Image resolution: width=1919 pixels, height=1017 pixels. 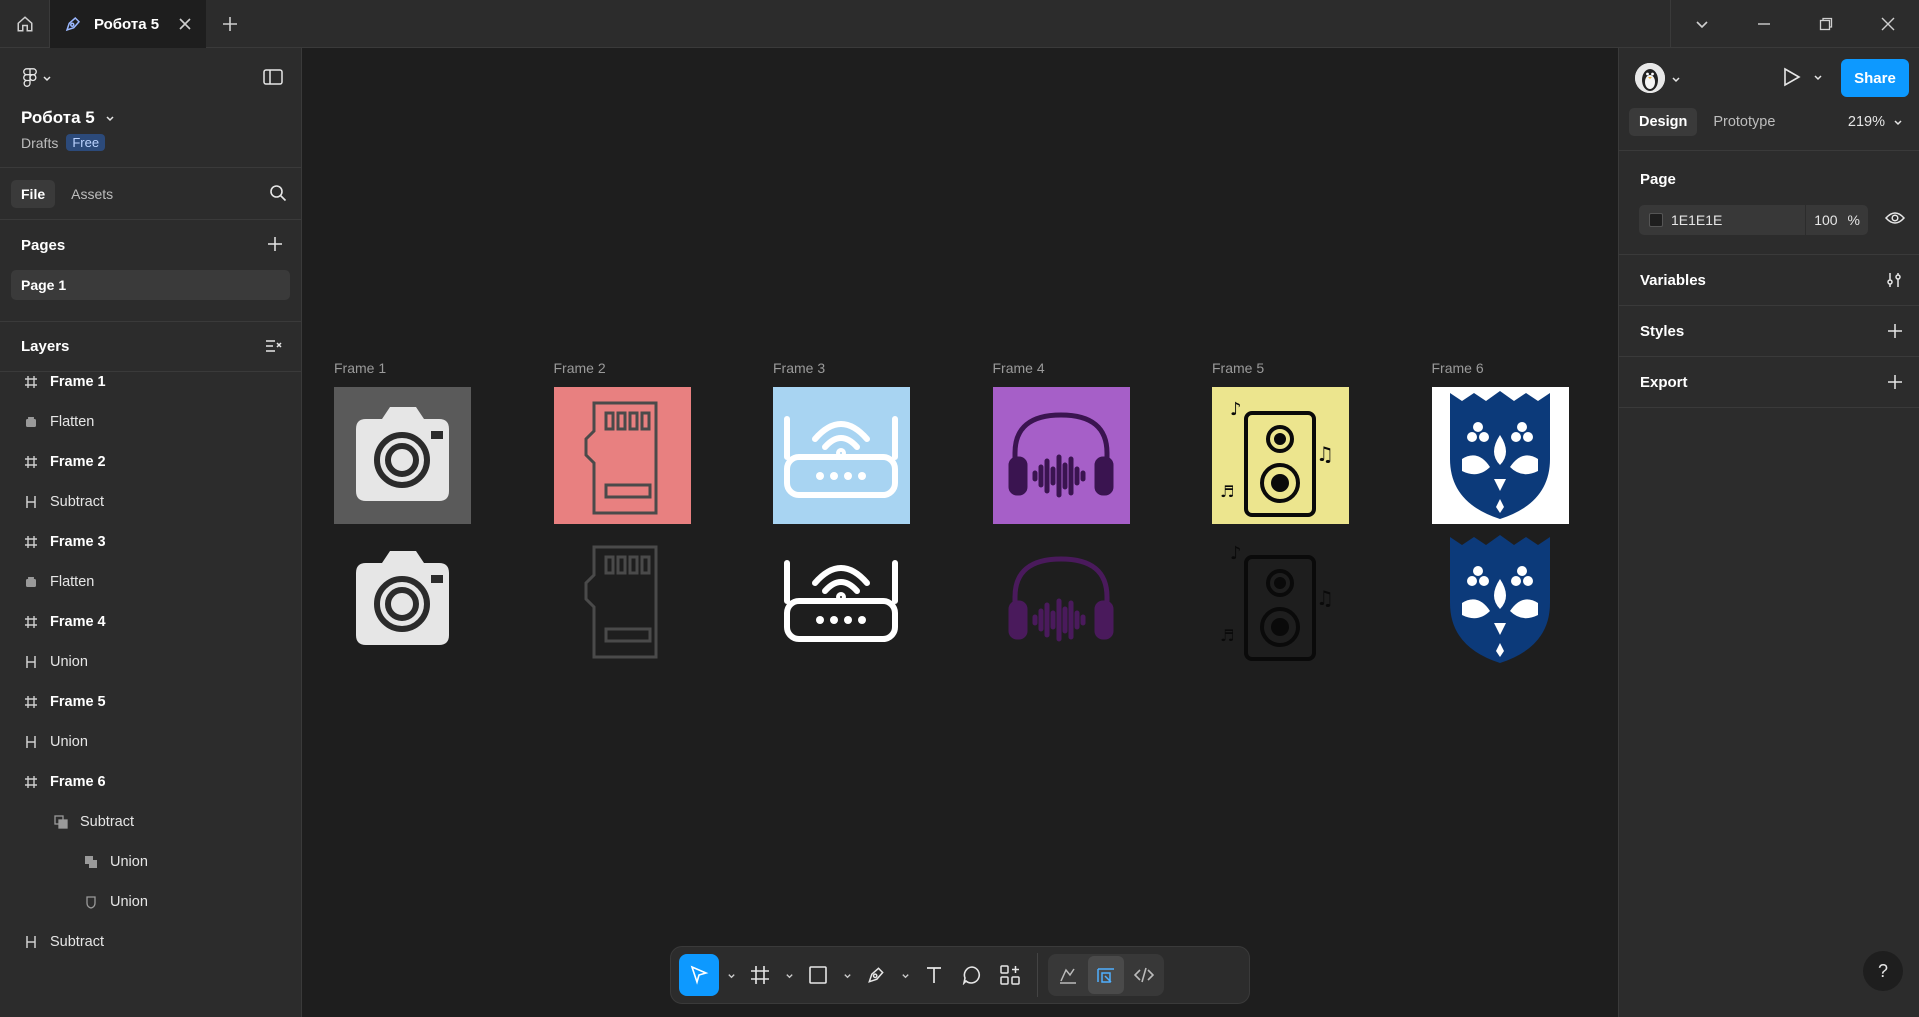 What do you see at coordinates (876, 975) in the screenshot?
I see `pen-tool` at bounding box center [876, 975].